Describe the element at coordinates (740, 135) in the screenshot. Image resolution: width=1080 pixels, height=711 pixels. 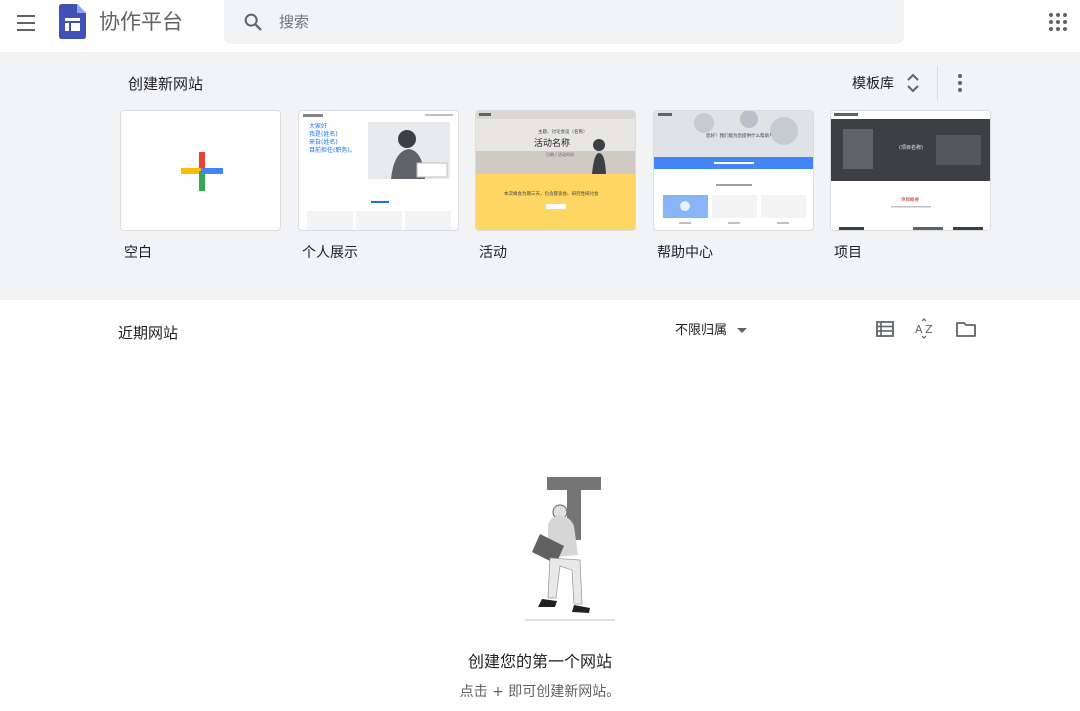
I see `help-heading: 您好！我们能为您提供什么帮助？` at that location.